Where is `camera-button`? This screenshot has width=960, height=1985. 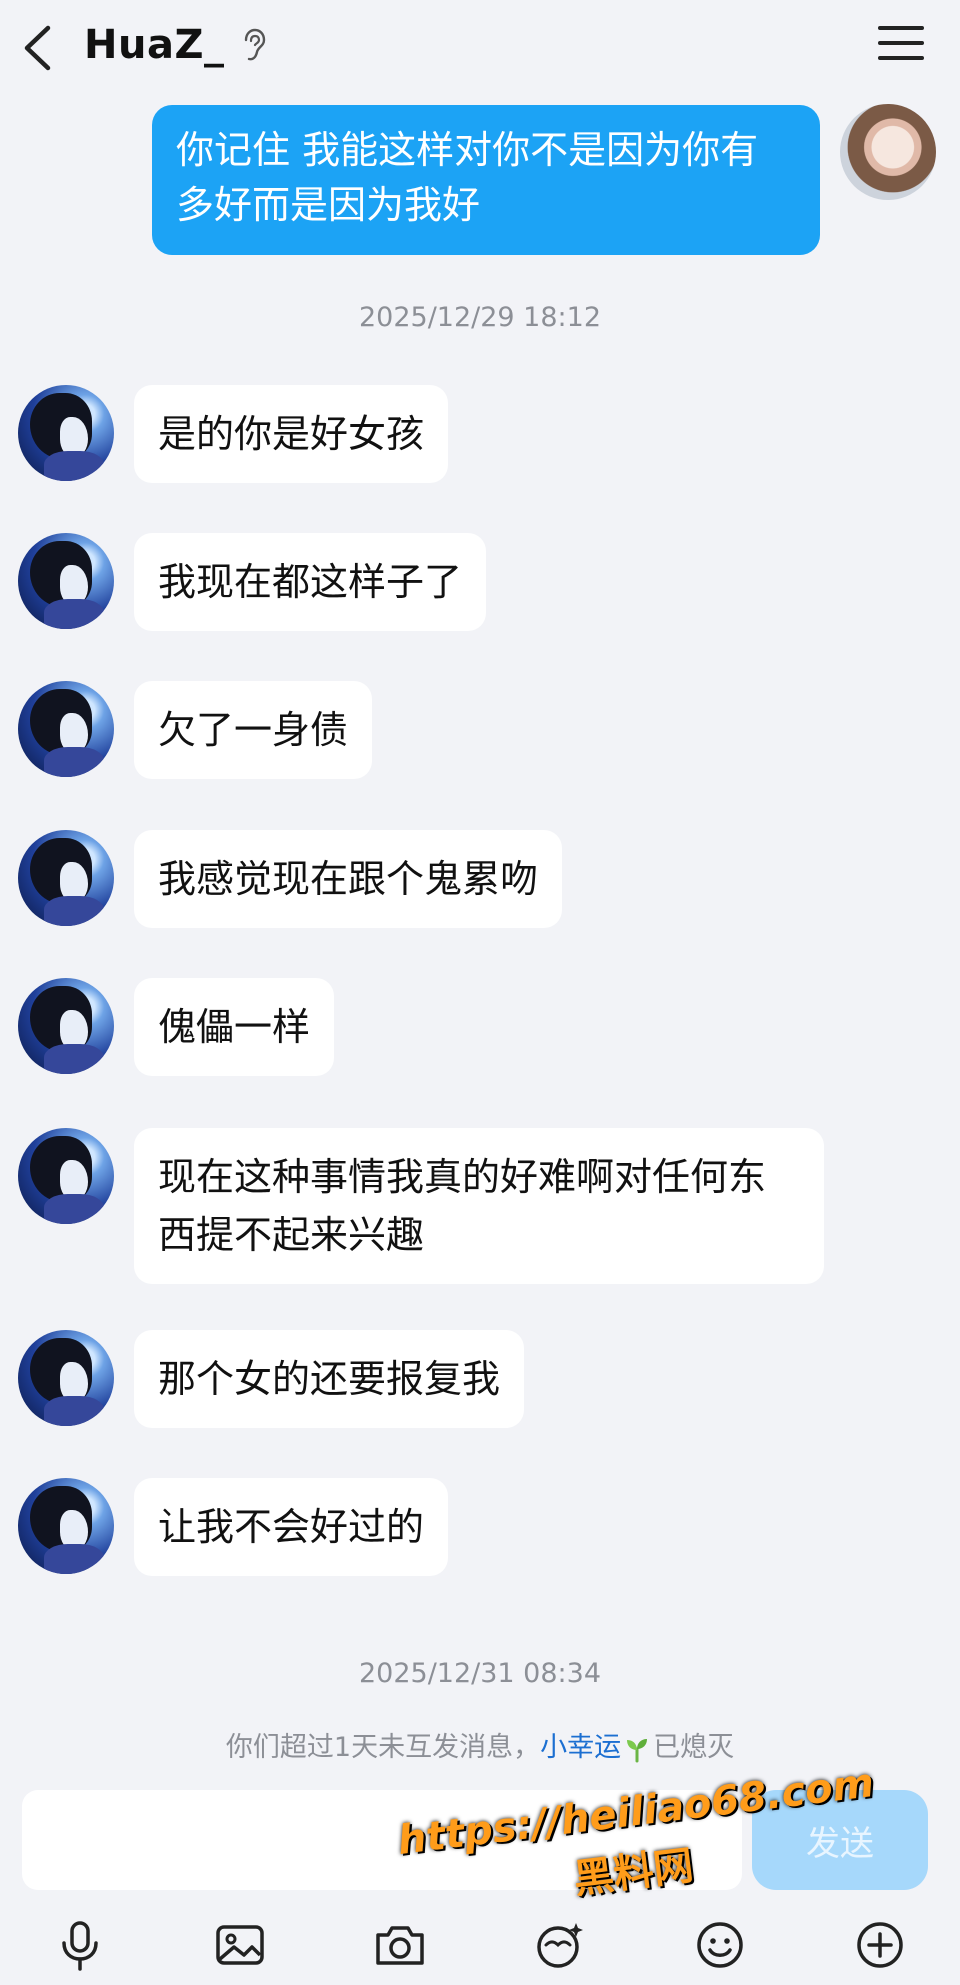
camera-button is located at coordinates (400, 1945).